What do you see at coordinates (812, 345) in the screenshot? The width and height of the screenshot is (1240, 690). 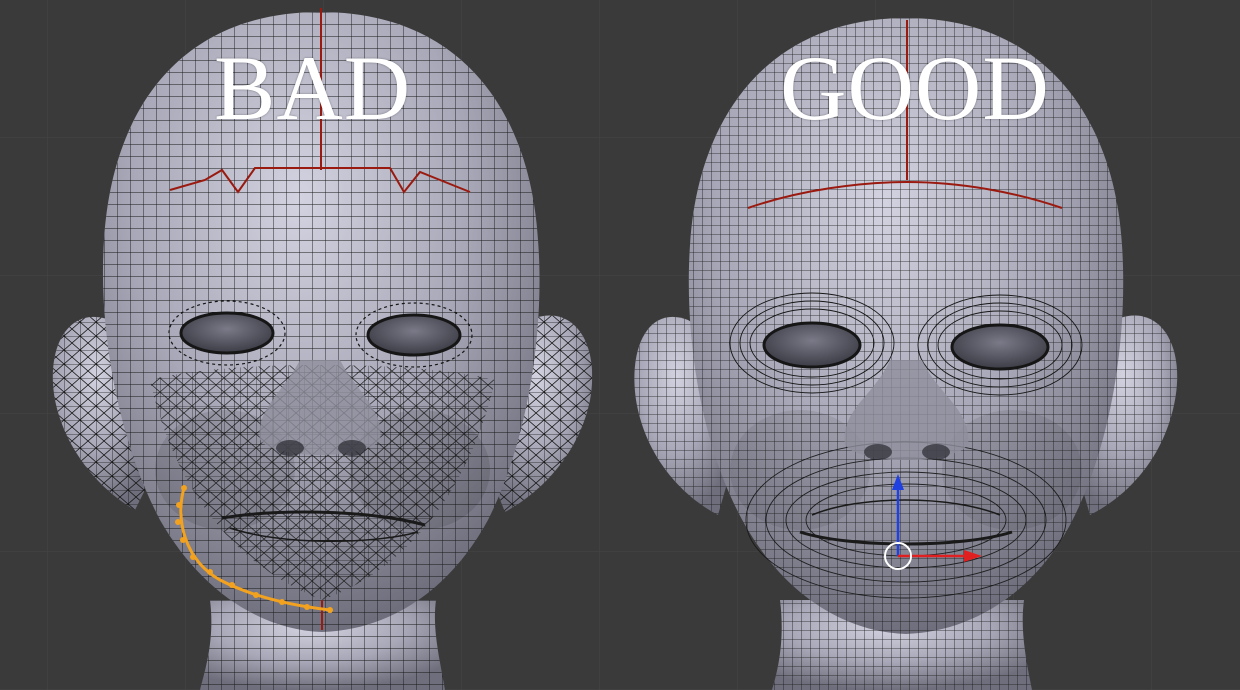 I see `left-eye-good` at bounding box center [812, 345].